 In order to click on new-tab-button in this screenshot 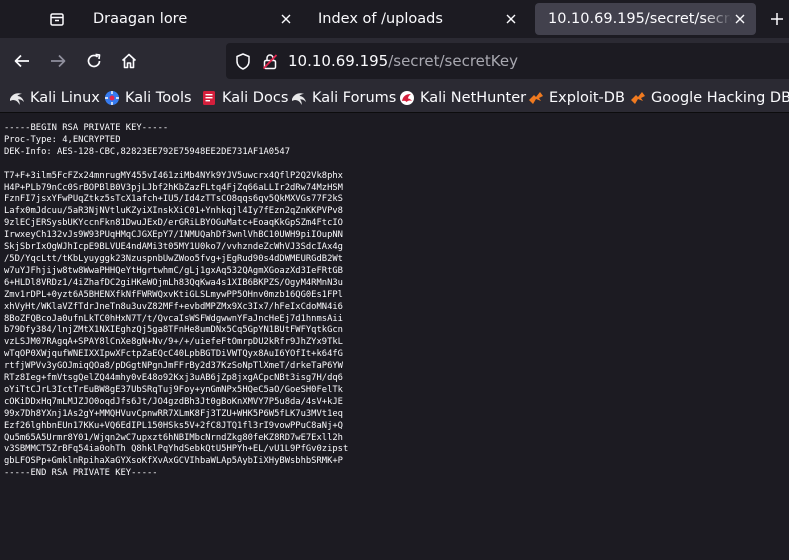, I will do `click(777, 19)`.